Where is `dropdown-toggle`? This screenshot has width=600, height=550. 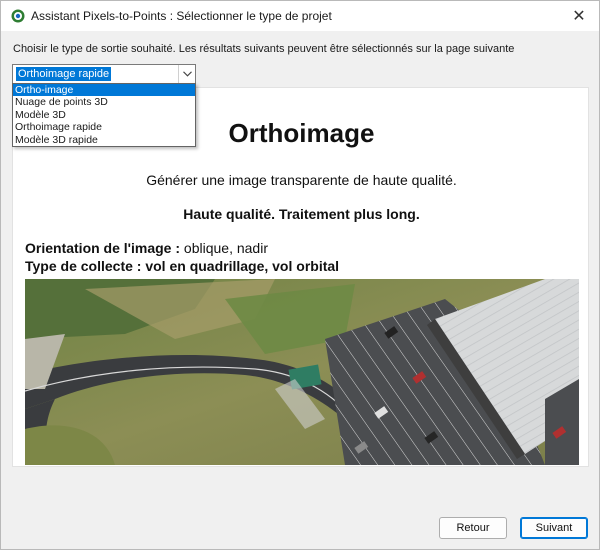 dropdown-toggle is located at coordinates (186, 74).